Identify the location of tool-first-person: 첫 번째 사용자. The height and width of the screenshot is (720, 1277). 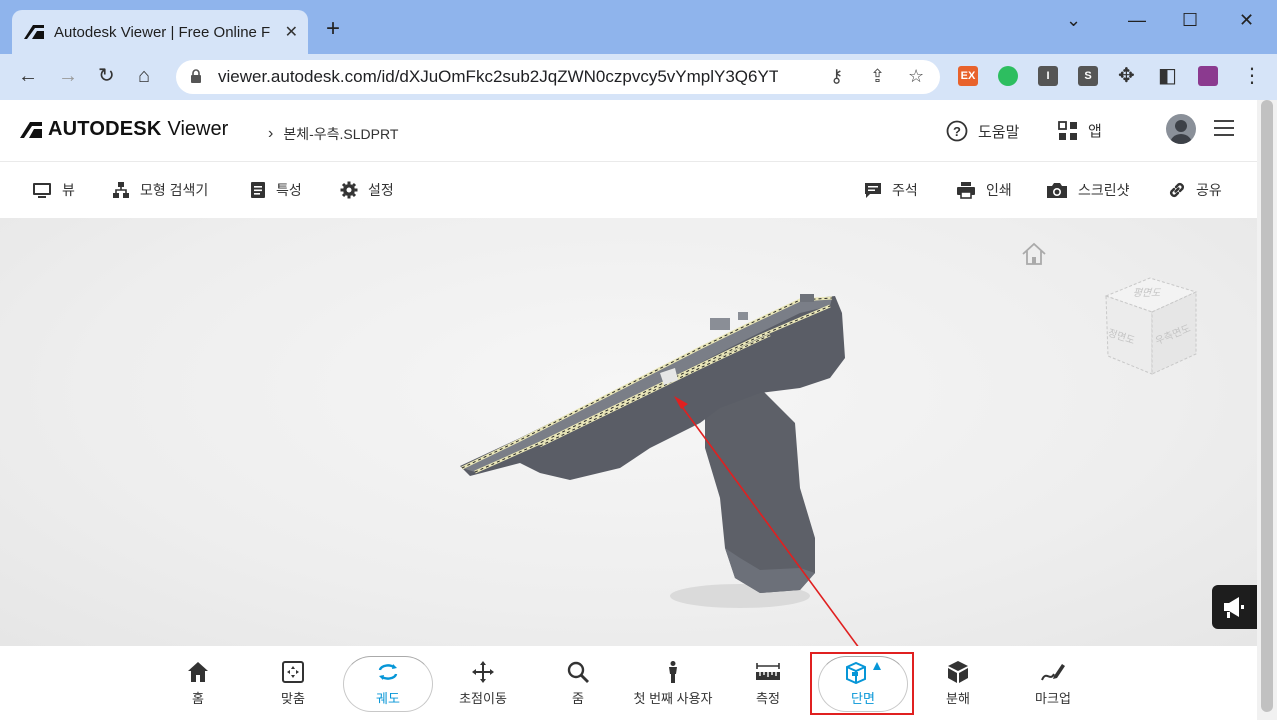
(673, 683).